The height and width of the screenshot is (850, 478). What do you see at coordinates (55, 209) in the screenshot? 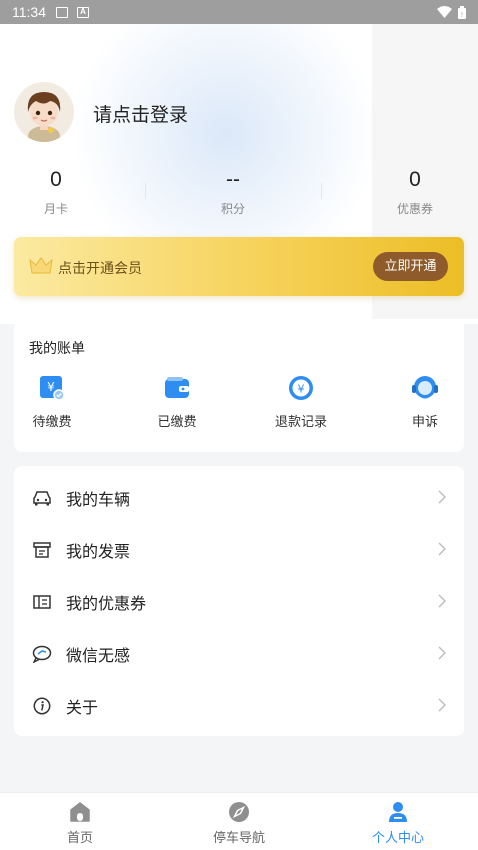
I see `stat-label: 月卡` at bounding box center [55, 209].